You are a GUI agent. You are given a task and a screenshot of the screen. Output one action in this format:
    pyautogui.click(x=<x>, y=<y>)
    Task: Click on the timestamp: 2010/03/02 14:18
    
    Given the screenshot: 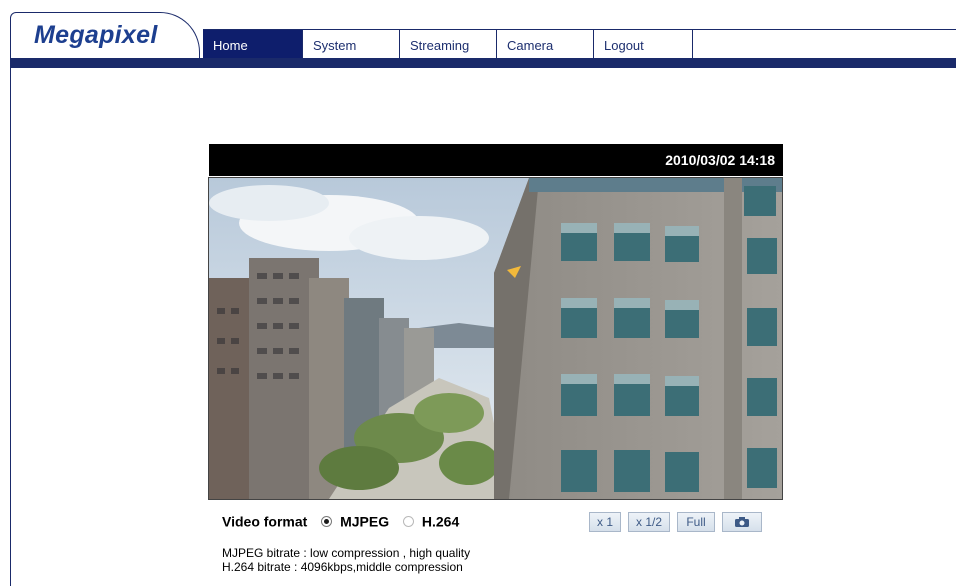 What is the action you would take?
    pyautogui.click(x=720, y=160)
    